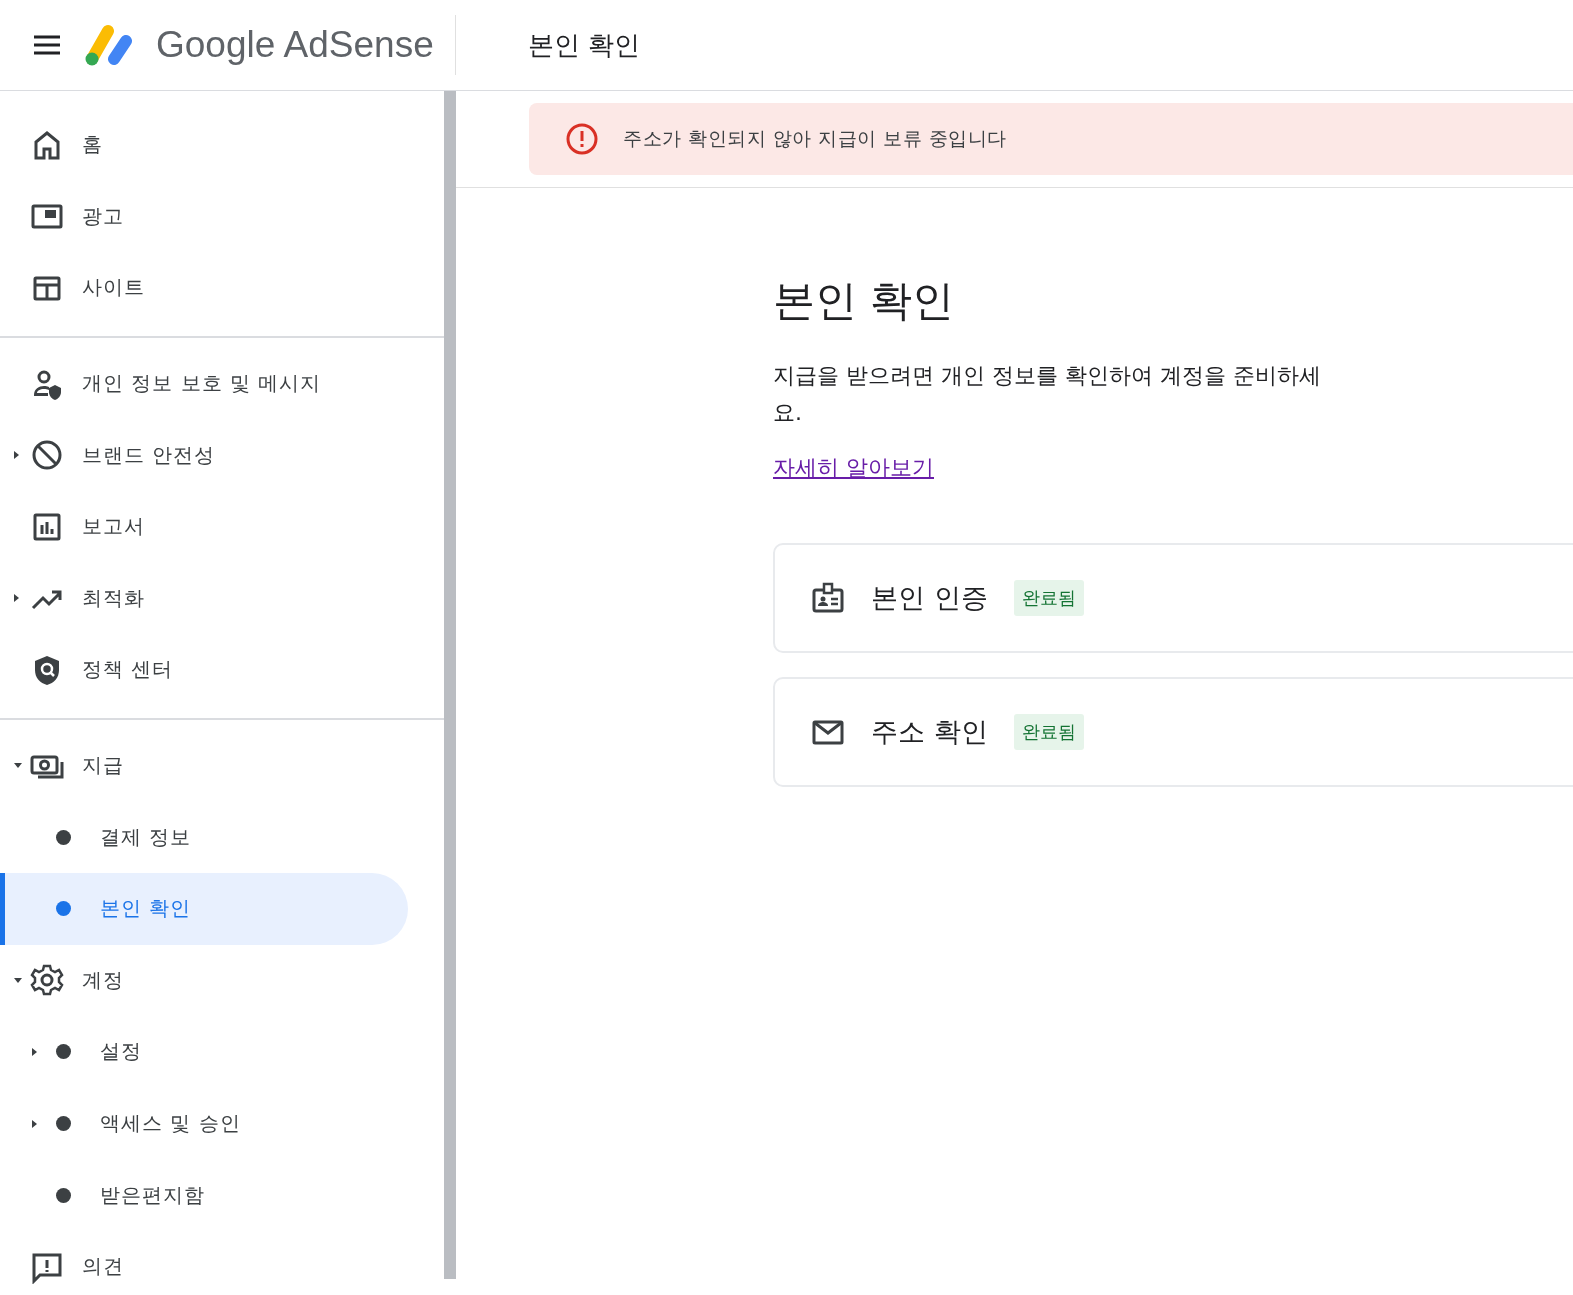 This screenshot has height=1295, width=1573. What do you see at coordinates (204, 765) in the screenshot?
I see `nav-item: 지급` at bounding box center [204, 765].